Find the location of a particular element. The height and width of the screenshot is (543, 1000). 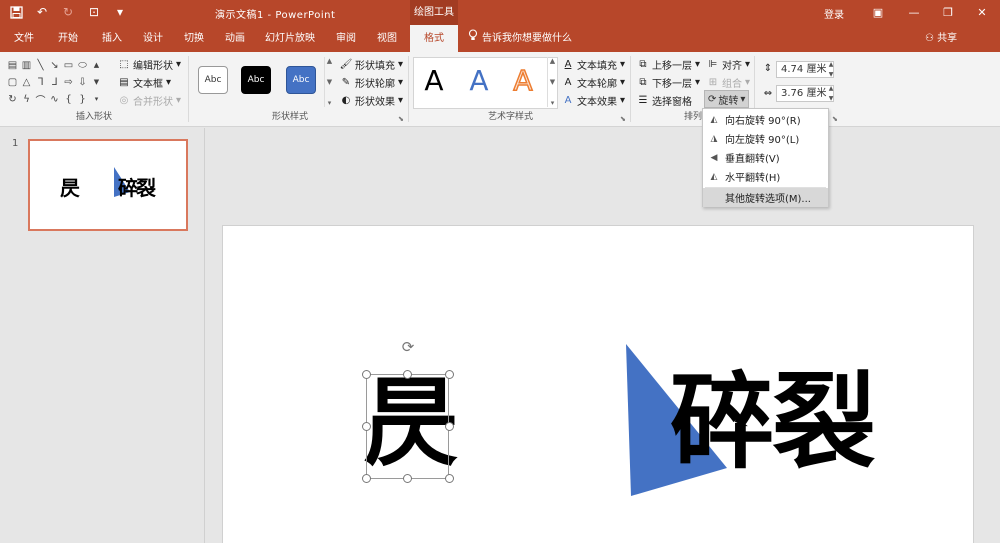

width-spinner: ▲ ▼ is located at coordinates (831, 93).